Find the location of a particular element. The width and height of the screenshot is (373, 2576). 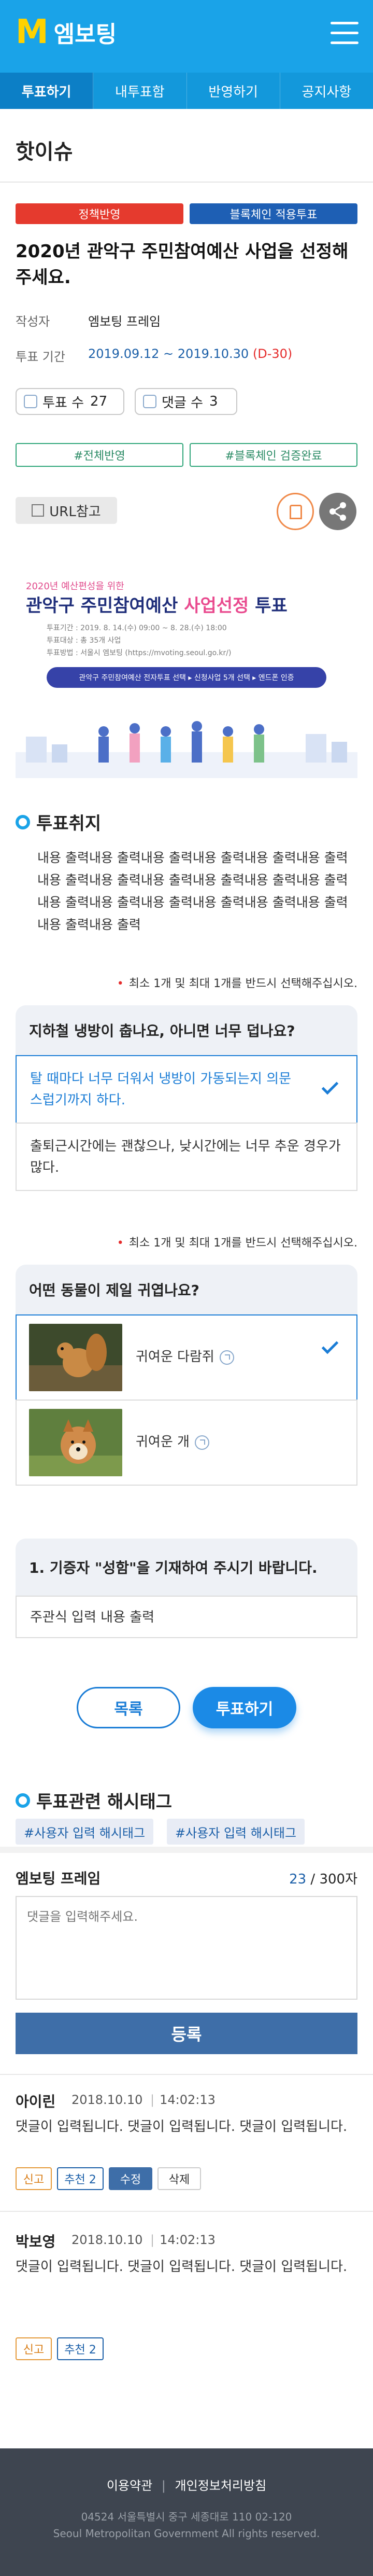

tab-my-votes: 내투표함 is located at coordinates (140, 91).